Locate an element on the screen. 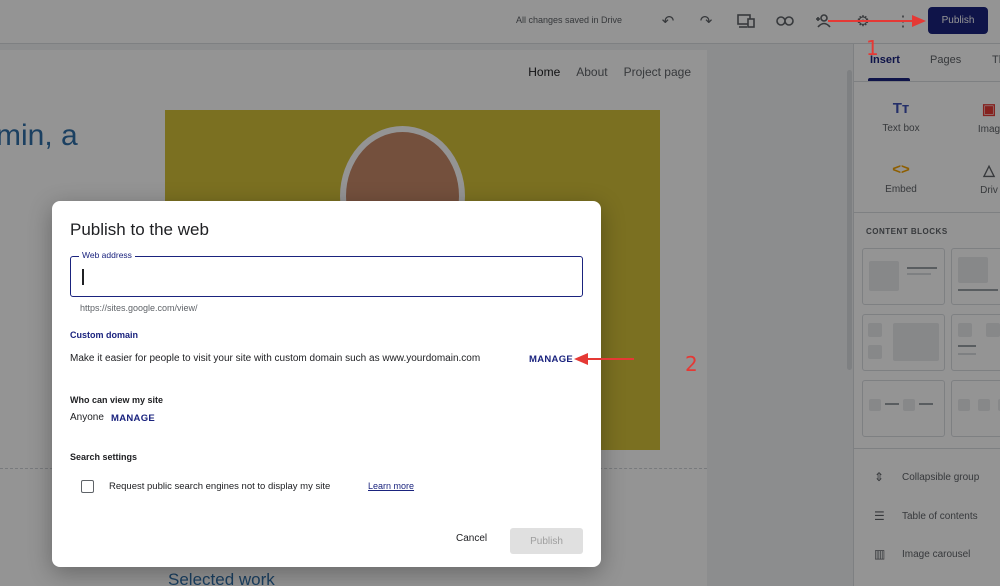  dialog-publish-button: Publish is located at coordinates (546, 541).